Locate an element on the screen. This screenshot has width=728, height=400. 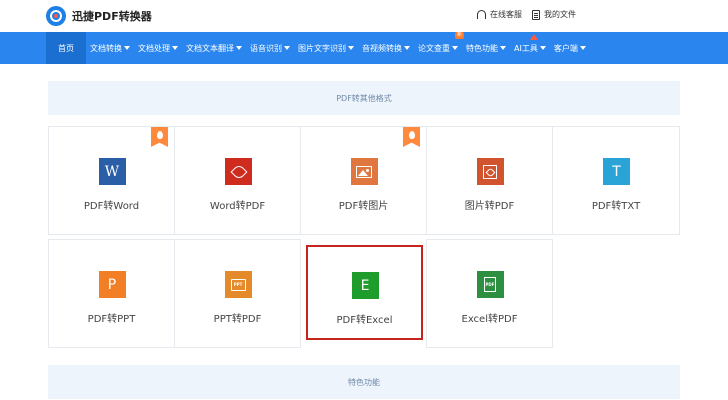
tool-label: PDF转Word is located at coordinates (111, 206).